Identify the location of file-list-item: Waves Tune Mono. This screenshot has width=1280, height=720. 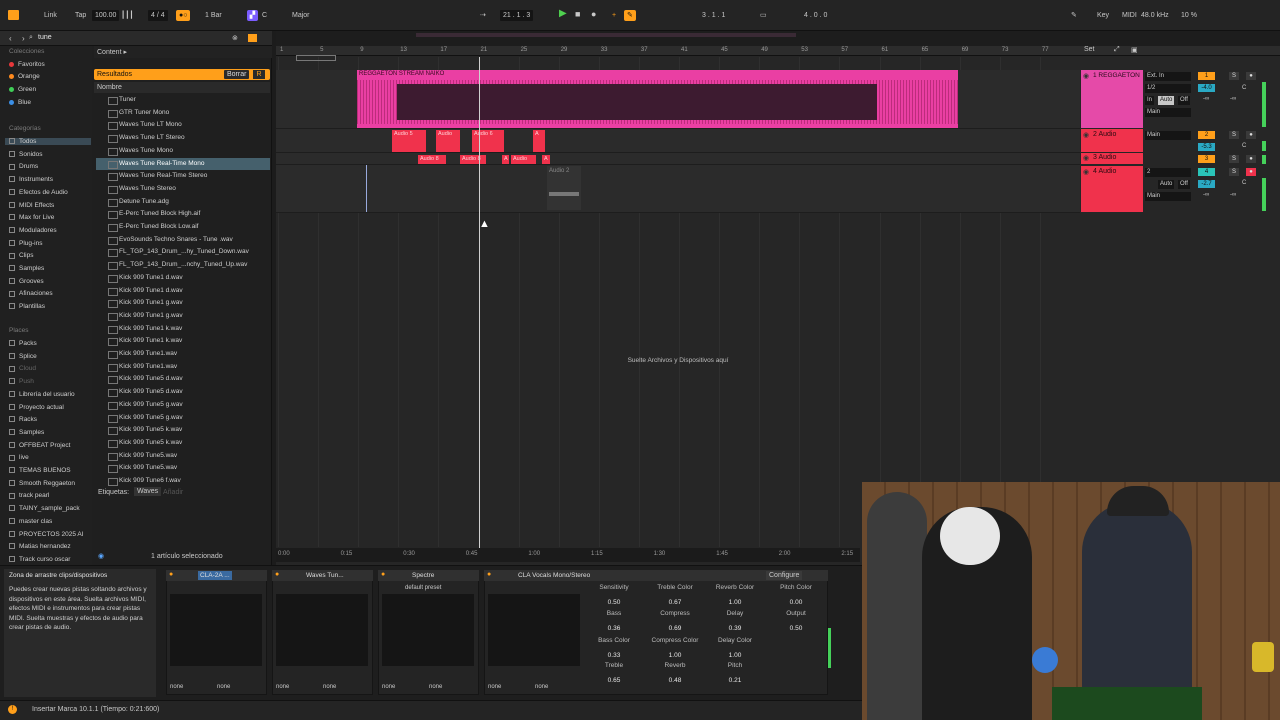
(183, 151).